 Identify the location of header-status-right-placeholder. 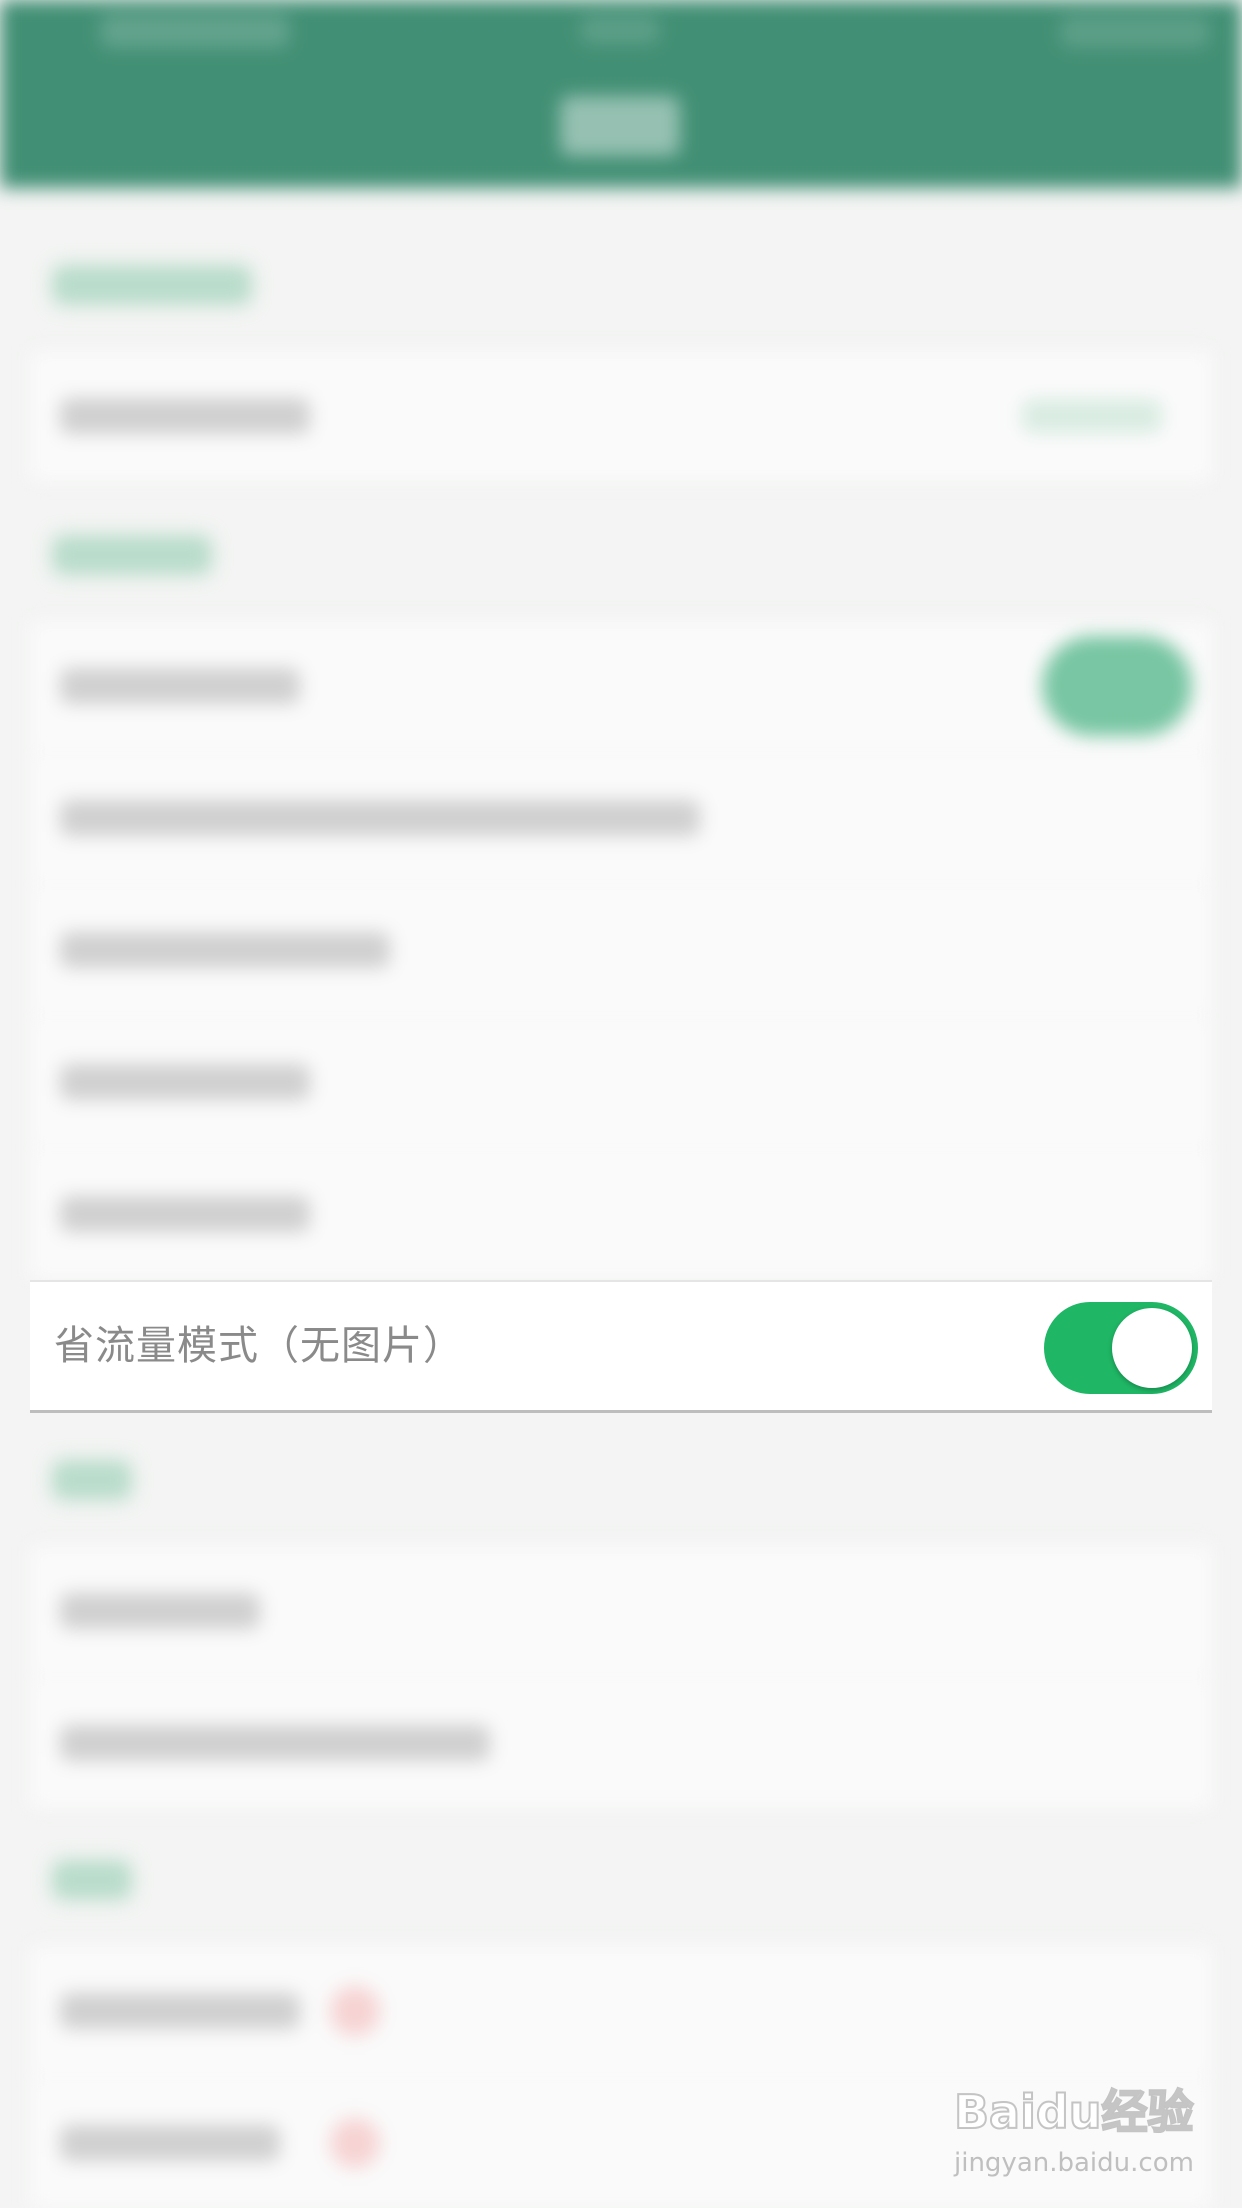
(1135, 32).